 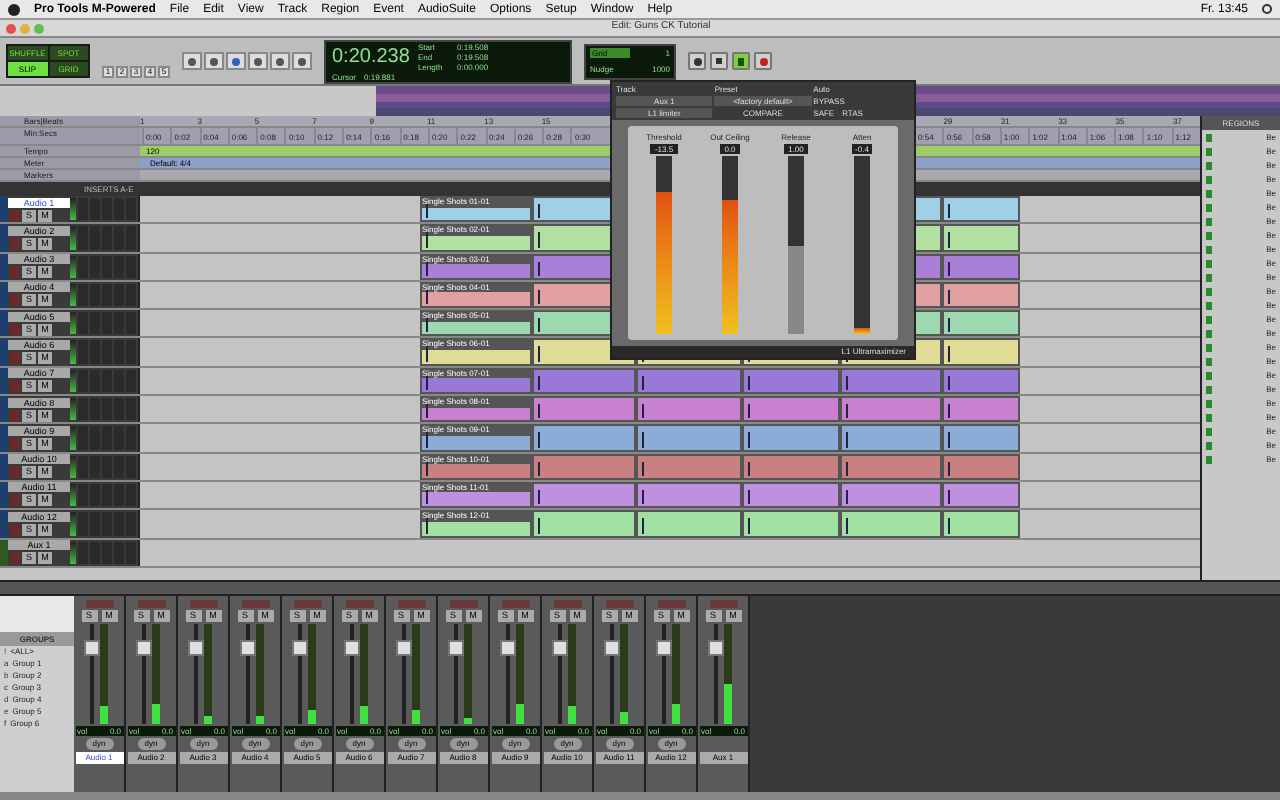 What do you see at coordinates (14, 9) in the screenshot?
I see `apple-icon` at bounding box center [14, 9].